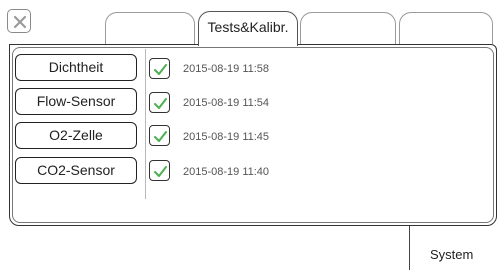 This screenshot has height=270, width=499. I want to click on close-button, so click(19, 21).